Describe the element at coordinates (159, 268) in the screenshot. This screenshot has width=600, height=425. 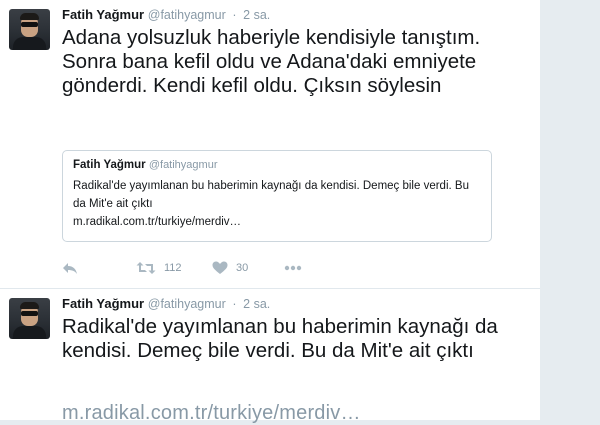
I see `retweet-button: 112` at that location.